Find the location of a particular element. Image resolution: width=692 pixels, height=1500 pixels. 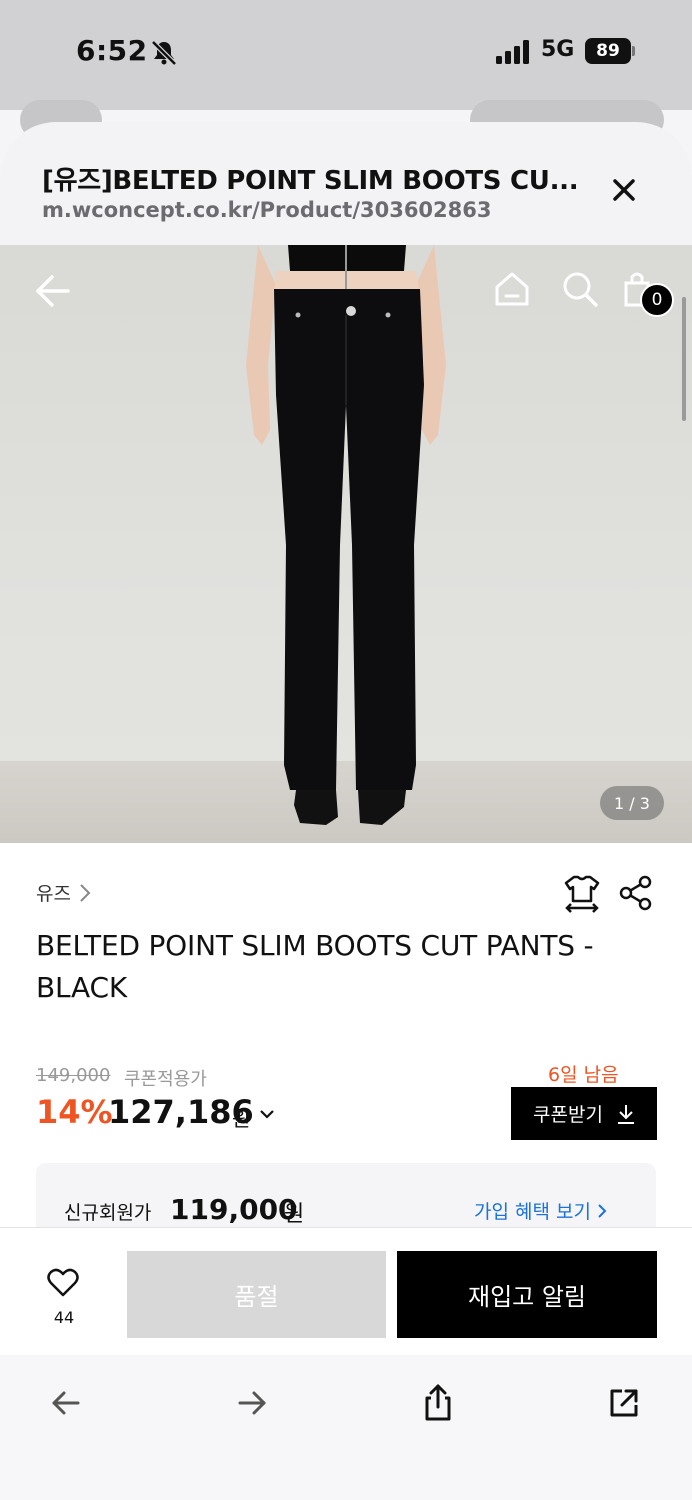

silent-bell-icon is located at coordinates (164, 53).